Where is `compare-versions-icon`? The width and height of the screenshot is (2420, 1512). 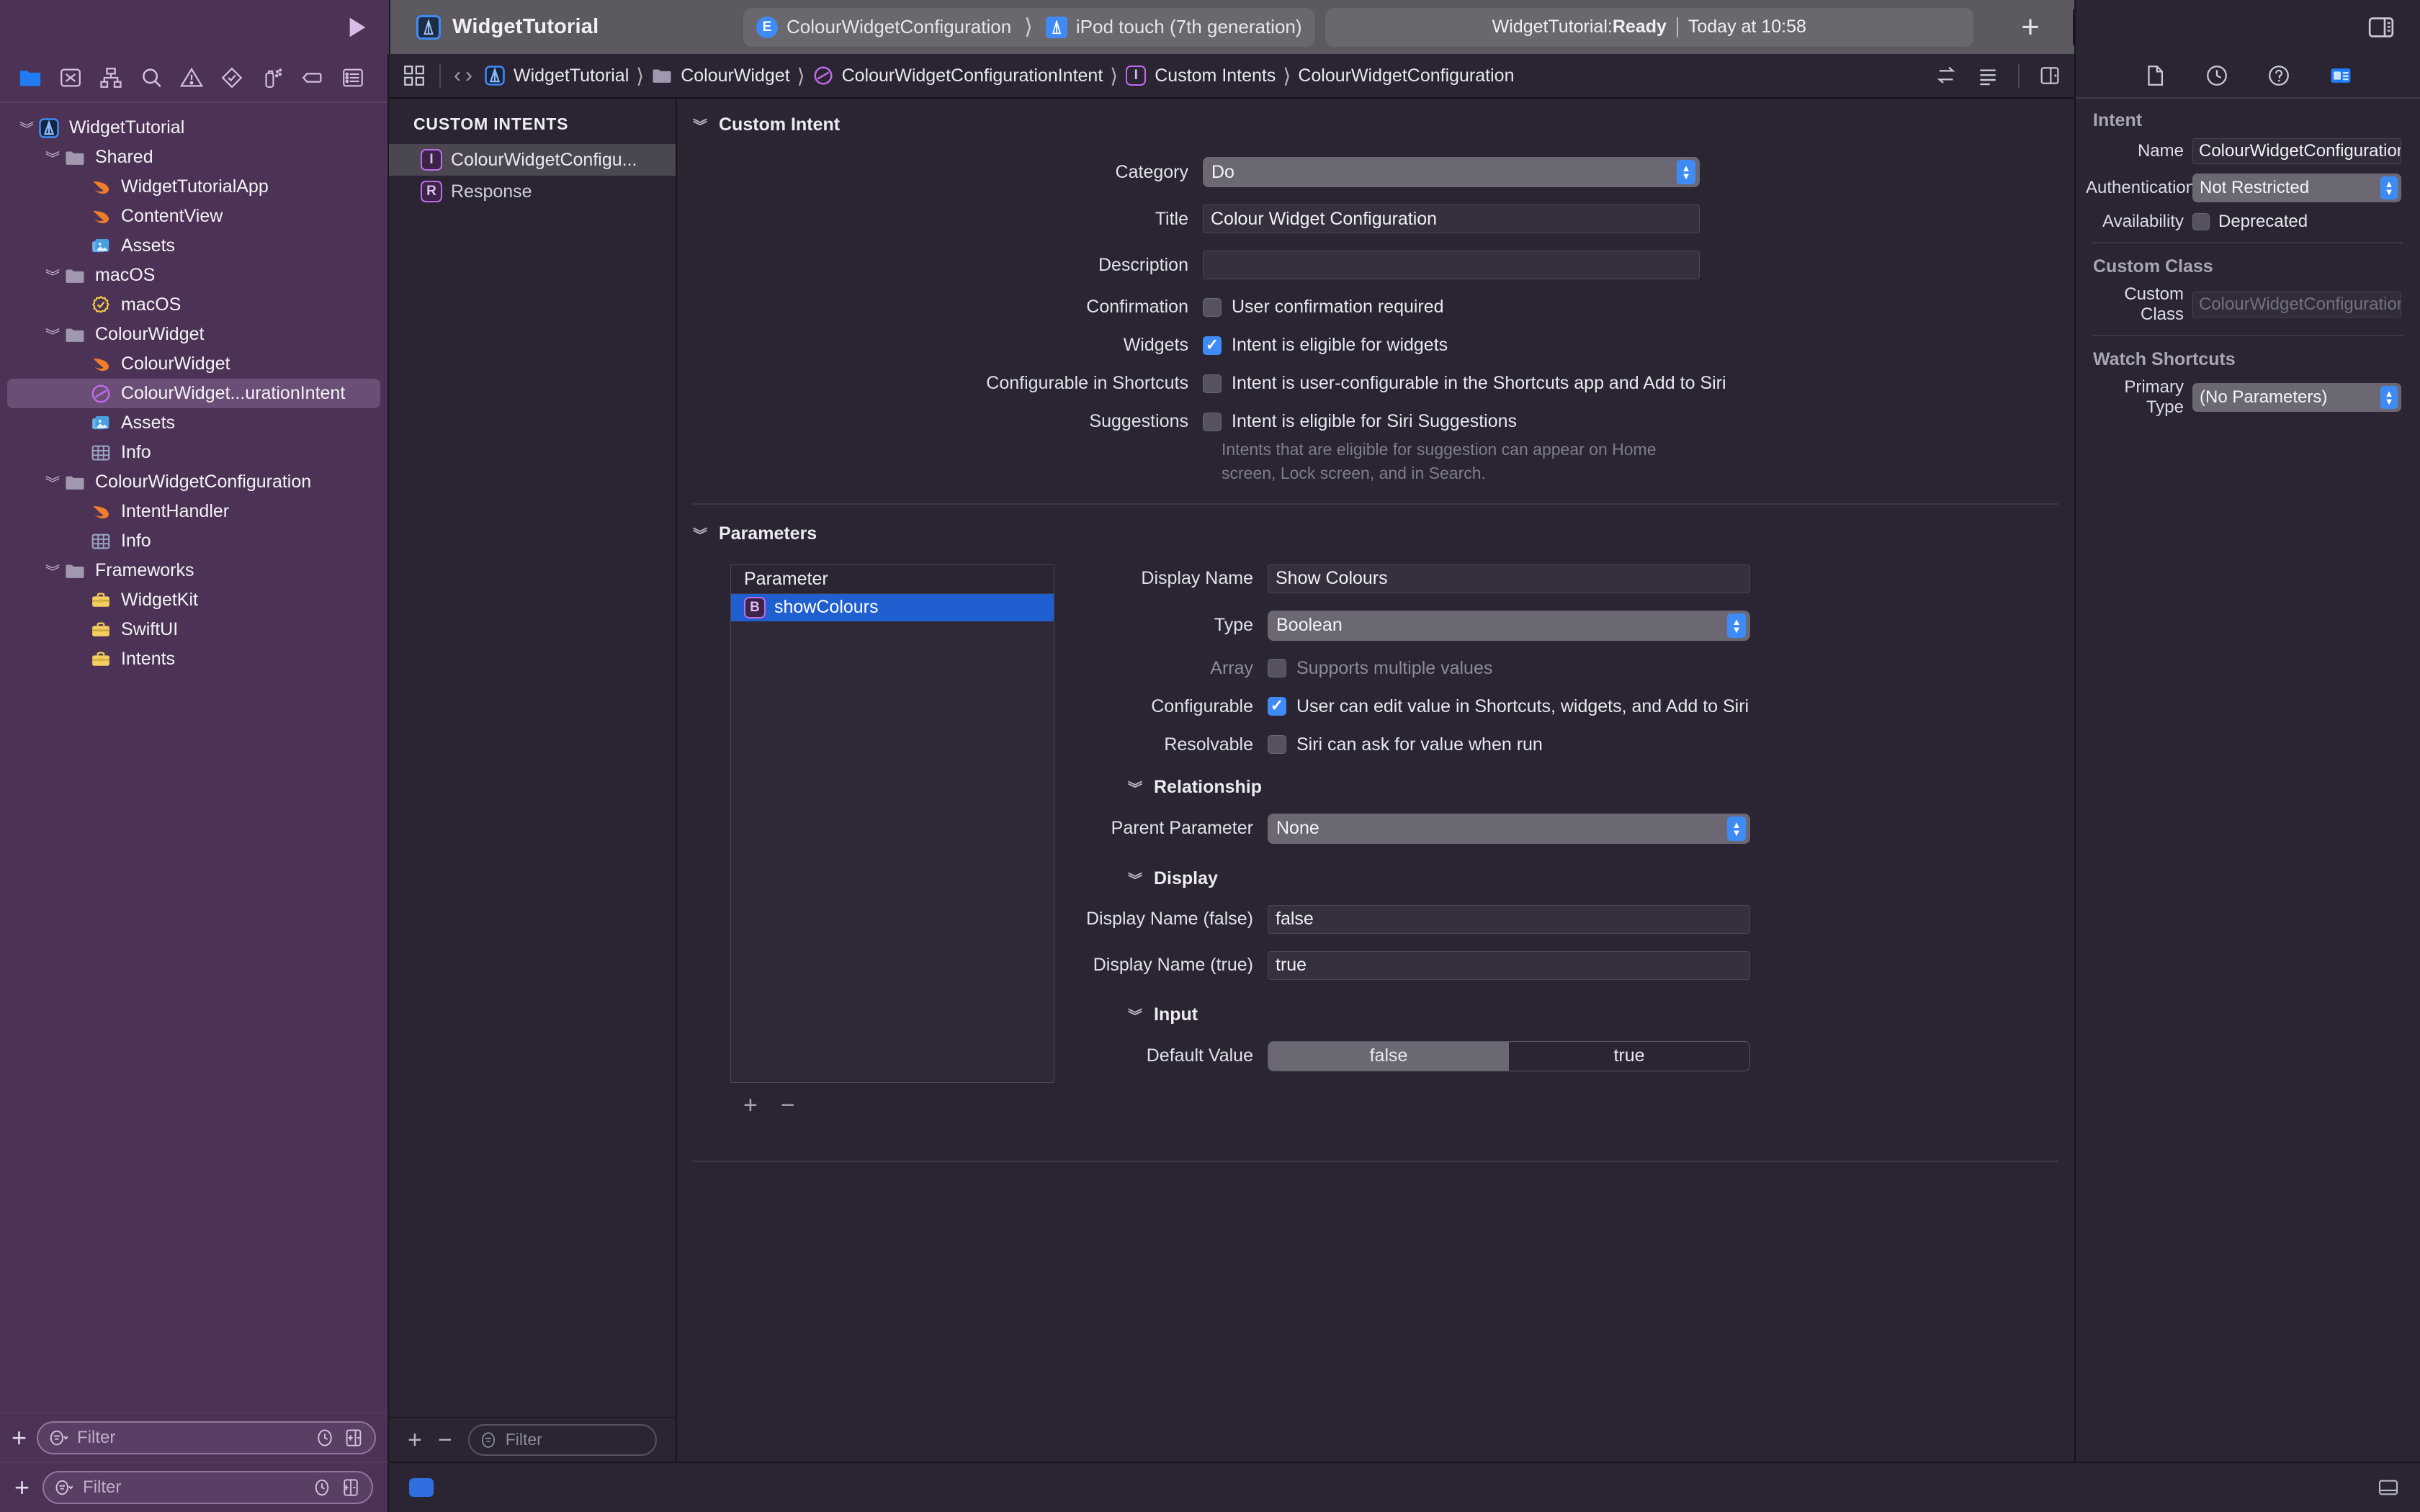 compare-versions-icon is located at coordinates (1946, 75).